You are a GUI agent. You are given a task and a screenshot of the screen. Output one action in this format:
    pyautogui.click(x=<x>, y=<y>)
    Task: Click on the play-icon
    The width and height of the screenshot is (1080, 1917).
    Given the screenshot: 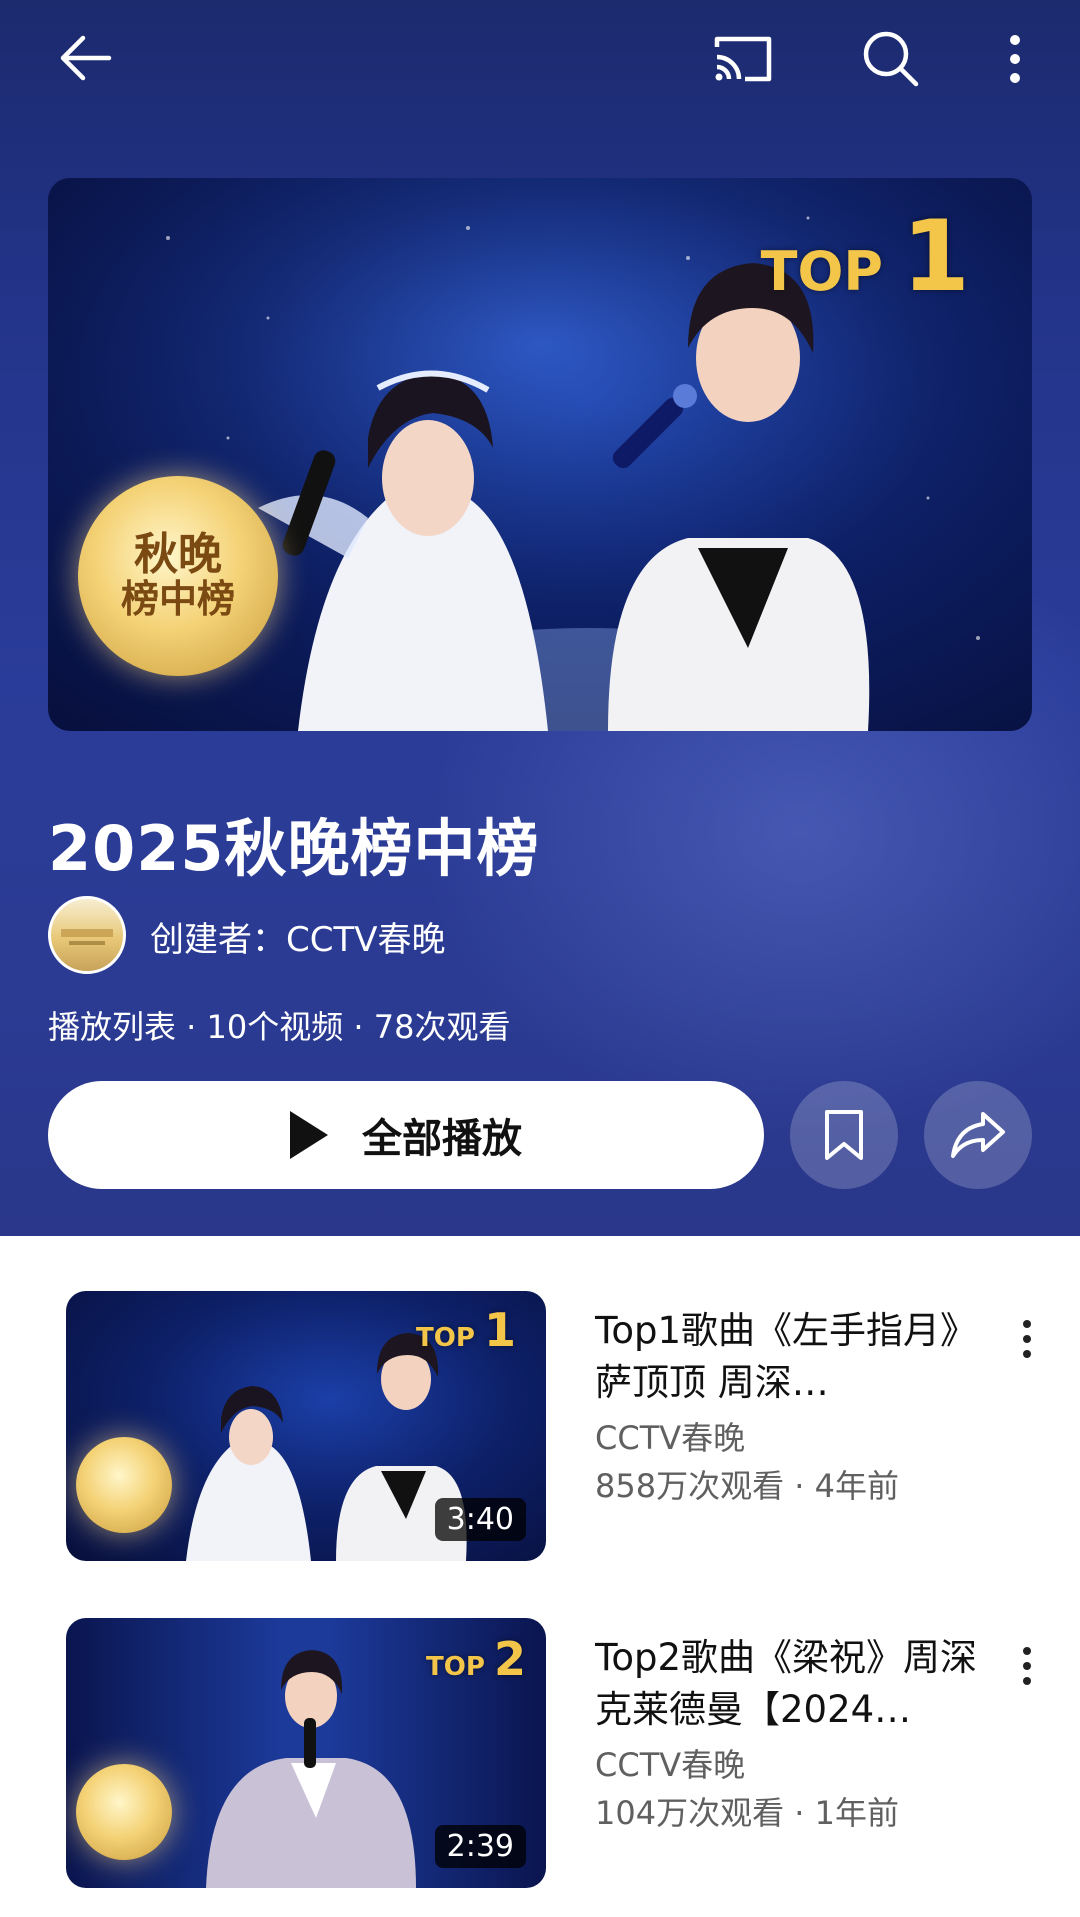 What is the action you would take?
    pyautogui.click(x=309, y=1135)
    